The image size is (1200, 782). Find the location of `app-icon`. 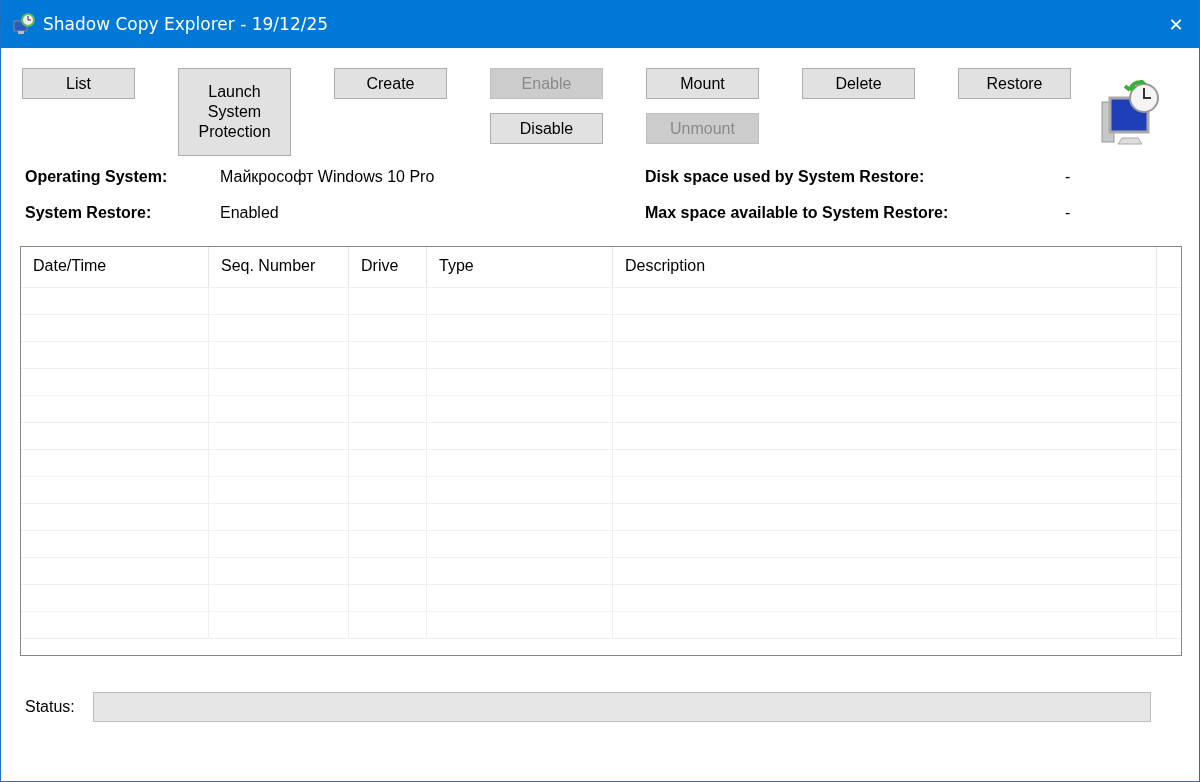

app-icon is located at coordinates (24, 24).